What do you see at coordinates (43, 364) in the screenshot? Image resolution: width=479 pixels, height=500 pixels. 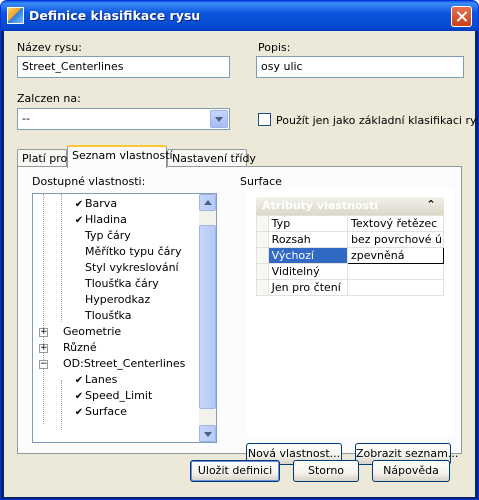 I see `collapse-minus-icon: −` at bounding box center [43, 364].